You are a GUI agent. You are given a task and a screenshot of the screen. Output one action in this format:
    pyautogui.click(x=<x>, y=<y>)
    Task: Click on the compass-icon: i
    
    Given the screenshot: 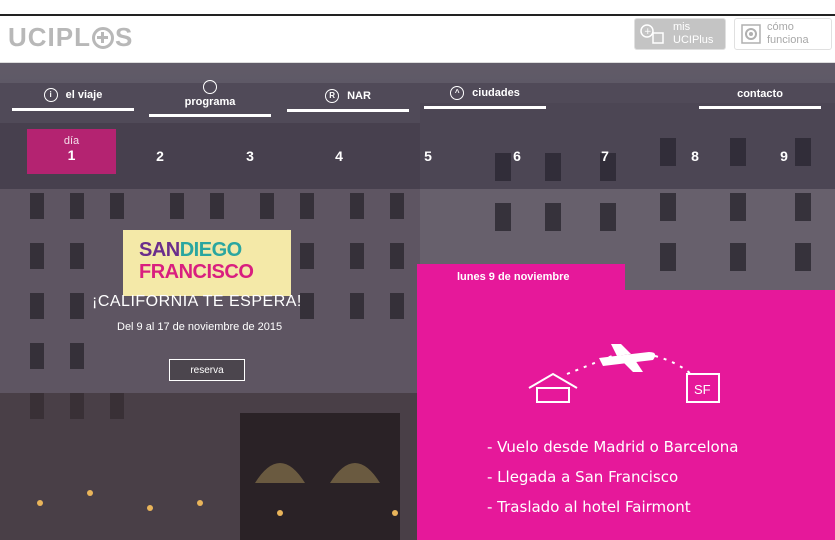 What is the action you would take?
    pyautogui.click(x=50, y=95)
    